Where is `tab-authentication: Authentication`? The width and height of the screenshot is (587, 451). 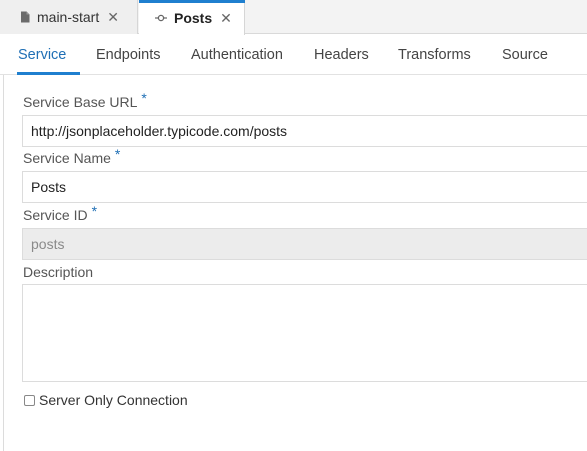
tab-authentication: Authentication is located at coordinates (237, 55).